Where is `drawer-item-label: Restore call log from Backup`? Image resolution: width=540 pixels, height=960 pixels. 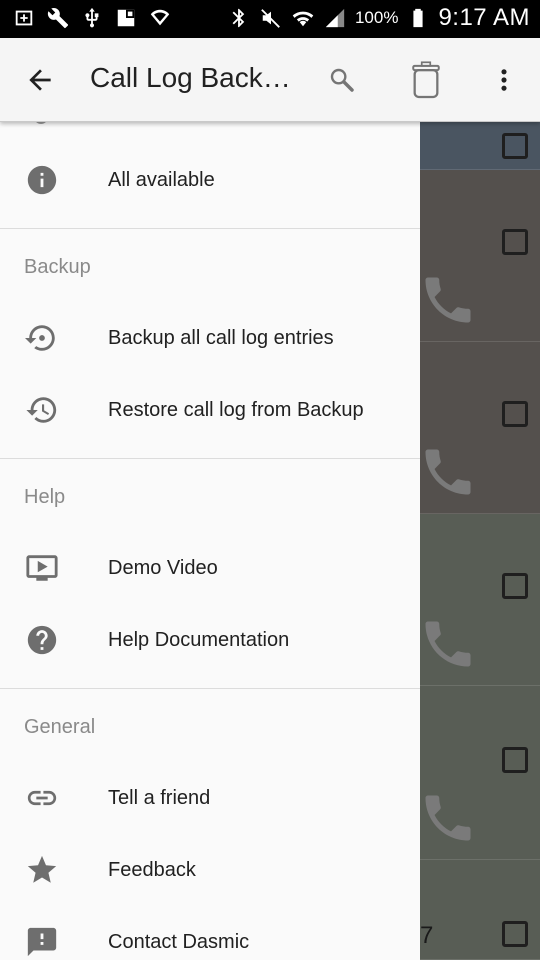 drawer-item-label: Restore call log from Backup is located at coordinates (236, 409).